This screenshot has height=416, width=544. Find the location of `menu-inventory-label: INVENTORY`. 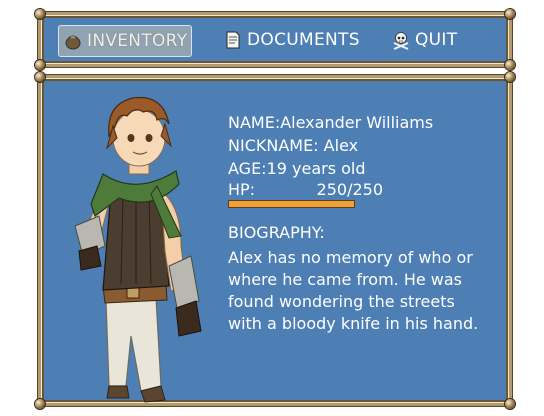

menu-inventory-label: INVENTORY is located at coordinates (137, 41).